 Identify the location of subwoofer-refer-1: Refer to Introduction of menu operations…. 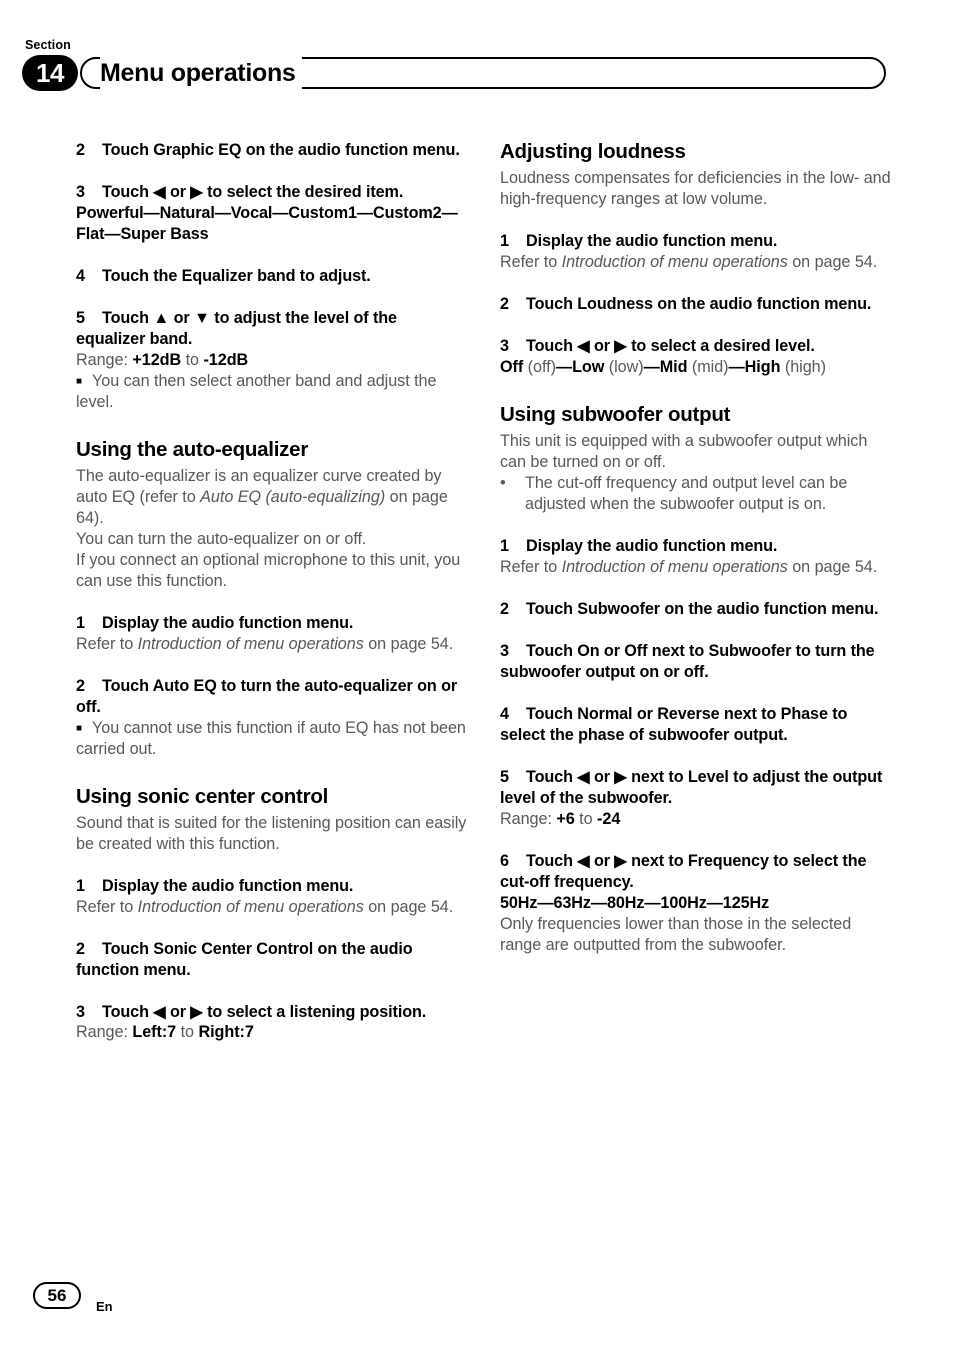
(695, 567).